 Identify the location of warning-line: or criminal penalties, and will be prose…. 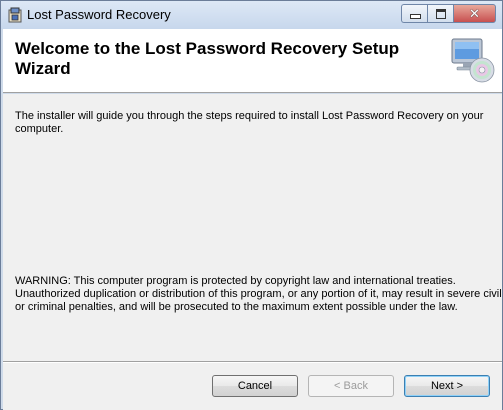
(236, 307).